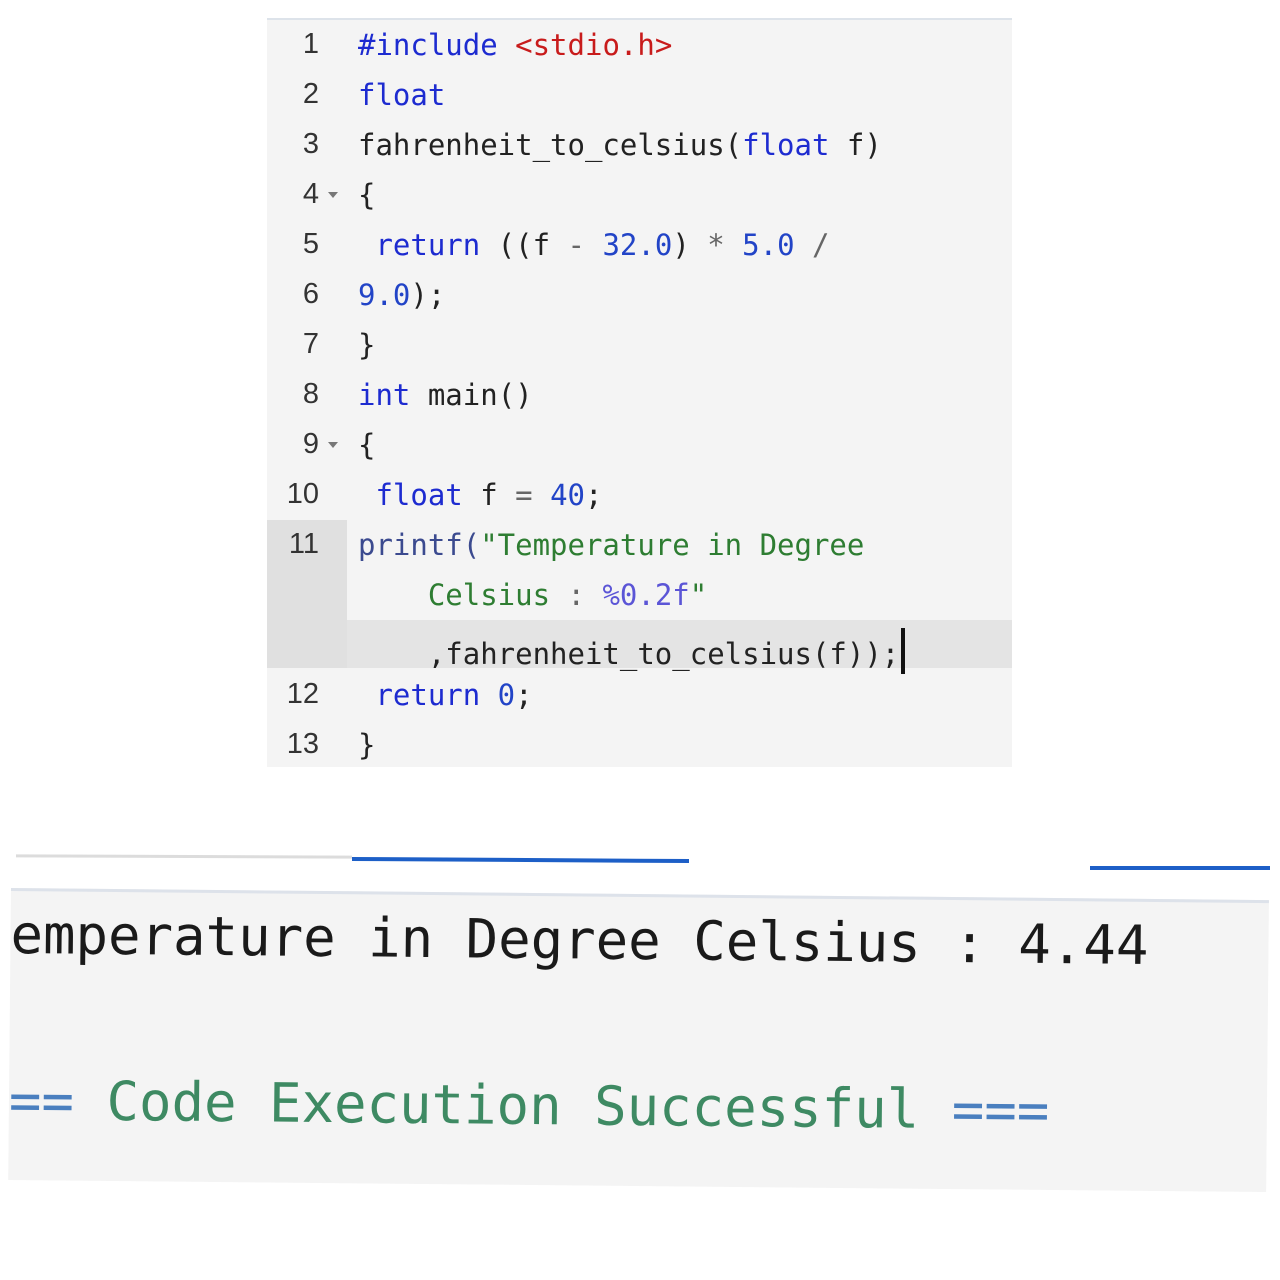  I want to click on code-text: int main(), so click(445, 395).